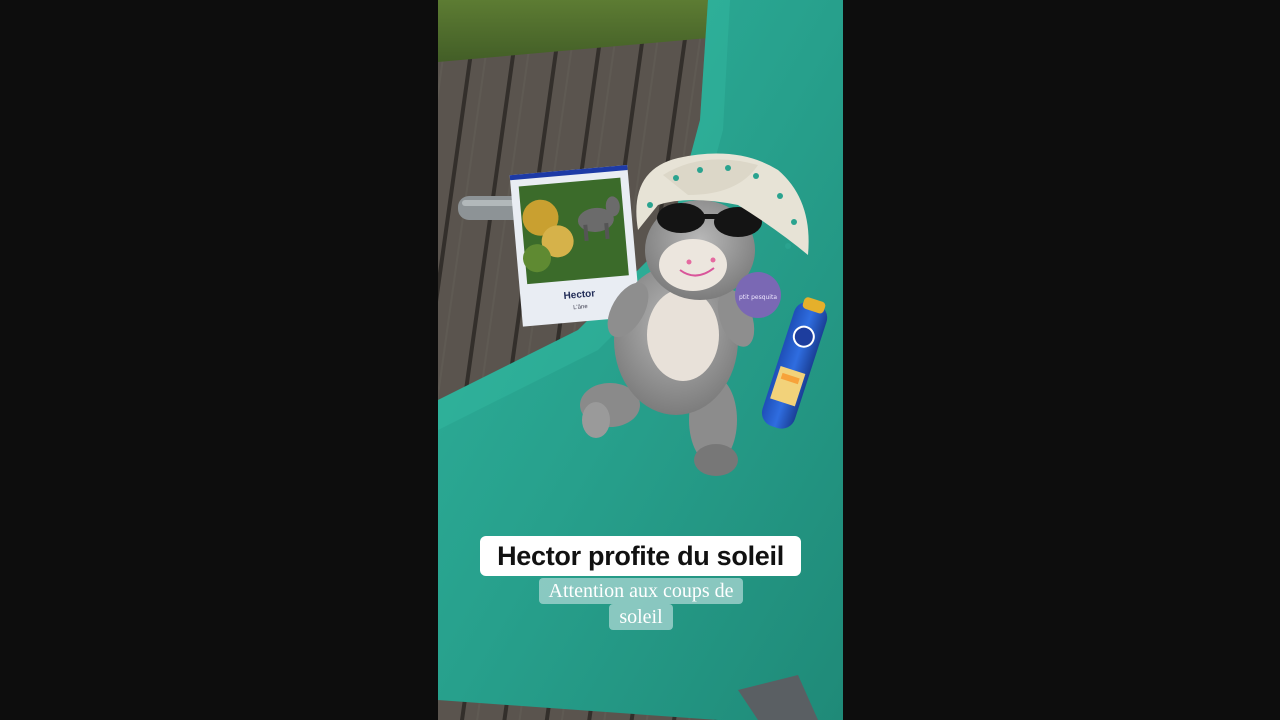  Describe the element at coordinates (640, 556) in the screenshot. I see `caption-title: Hector profite du soleil` at that location.